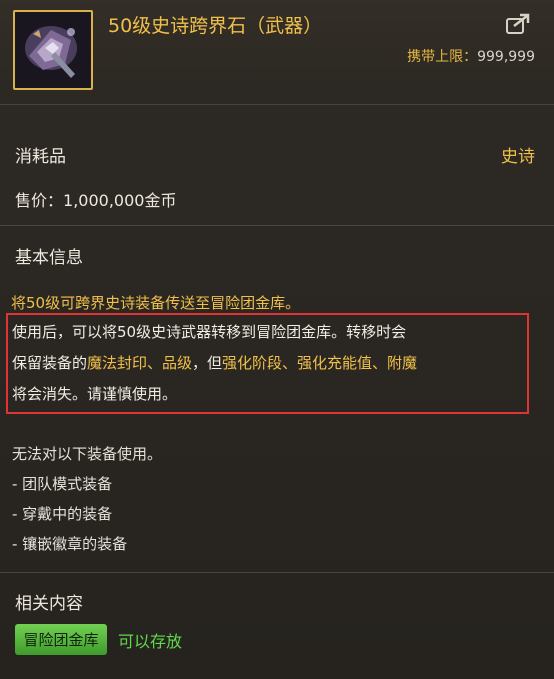 The image size is (554, 679). I want to click on desc-line-2a: 保留装备的, so click(50, 363).